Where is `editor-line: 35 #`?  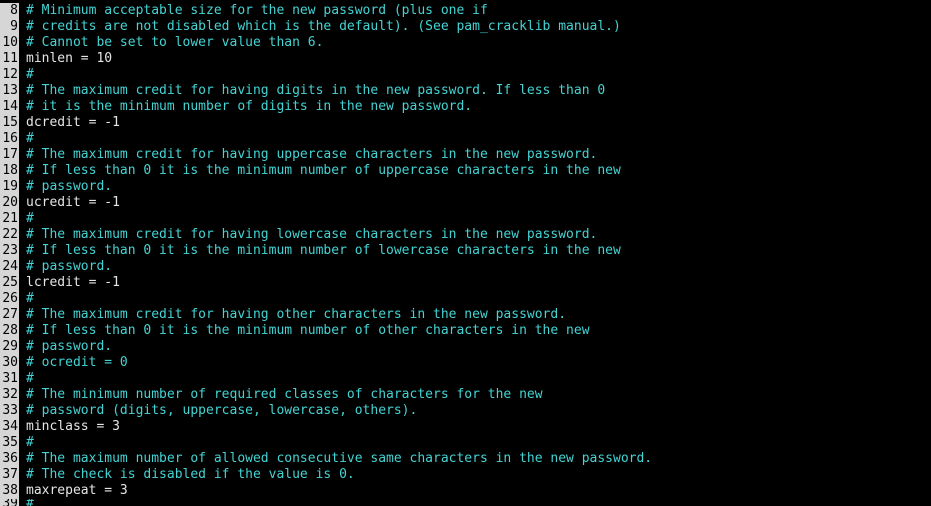
editor-line: 35 # is located at coordinates (465, 443).